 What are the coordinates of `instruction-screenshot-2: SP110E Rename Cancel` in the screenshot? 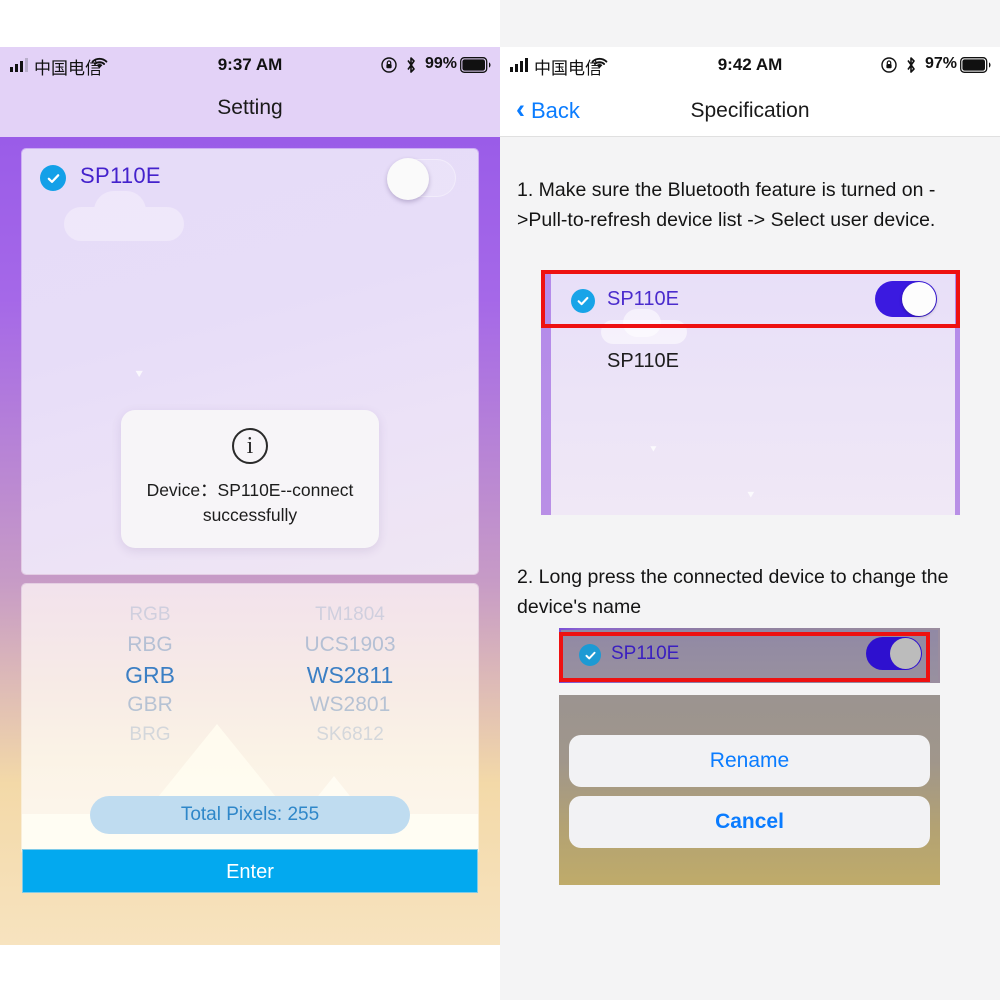 It's located at (749, 769).